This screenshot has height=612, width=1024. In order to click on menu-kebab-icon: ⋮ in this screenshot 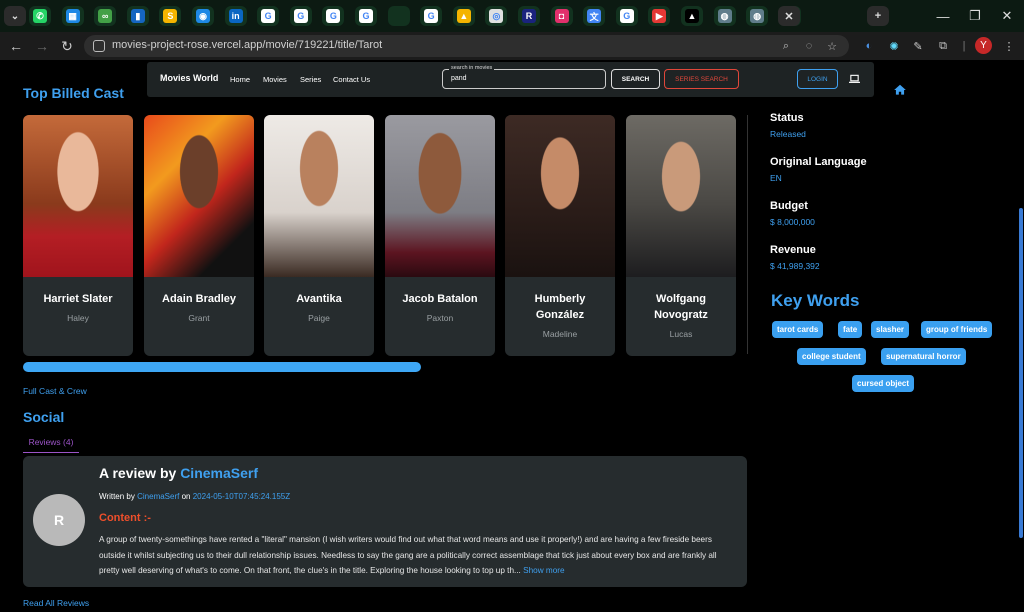, I will do `click(1009, 46)`.